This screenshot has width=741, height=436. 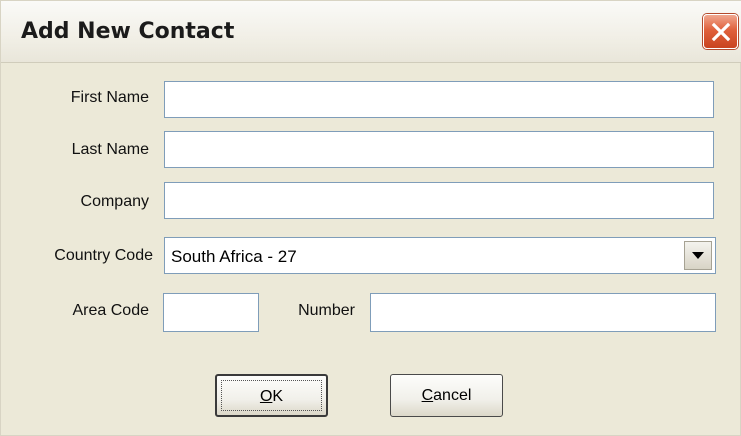 I want to click on focus-rectangle, so click(x=271, y=395).